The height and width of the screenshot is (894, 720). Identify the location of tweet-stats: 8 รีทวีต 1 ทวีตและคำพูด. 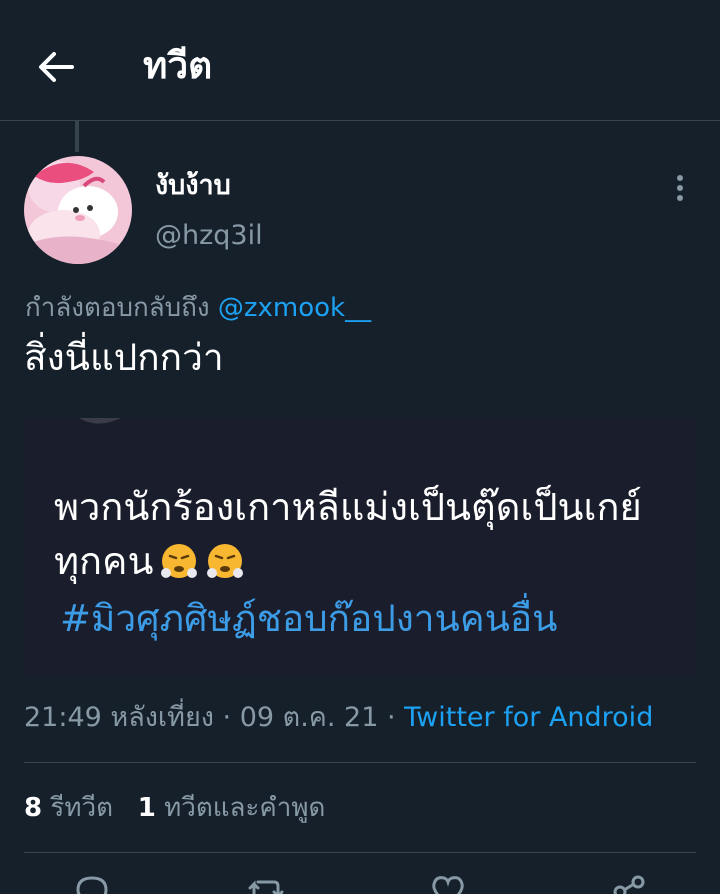
(174, 808).